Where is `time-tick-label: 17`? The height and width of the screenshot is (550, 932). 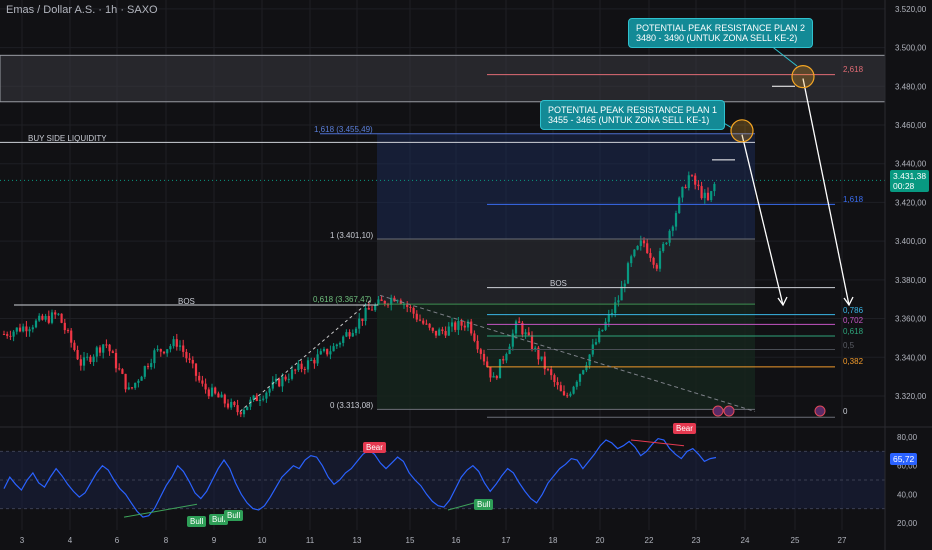
time-tick-label: 17 is located at coordinates (506, 540).